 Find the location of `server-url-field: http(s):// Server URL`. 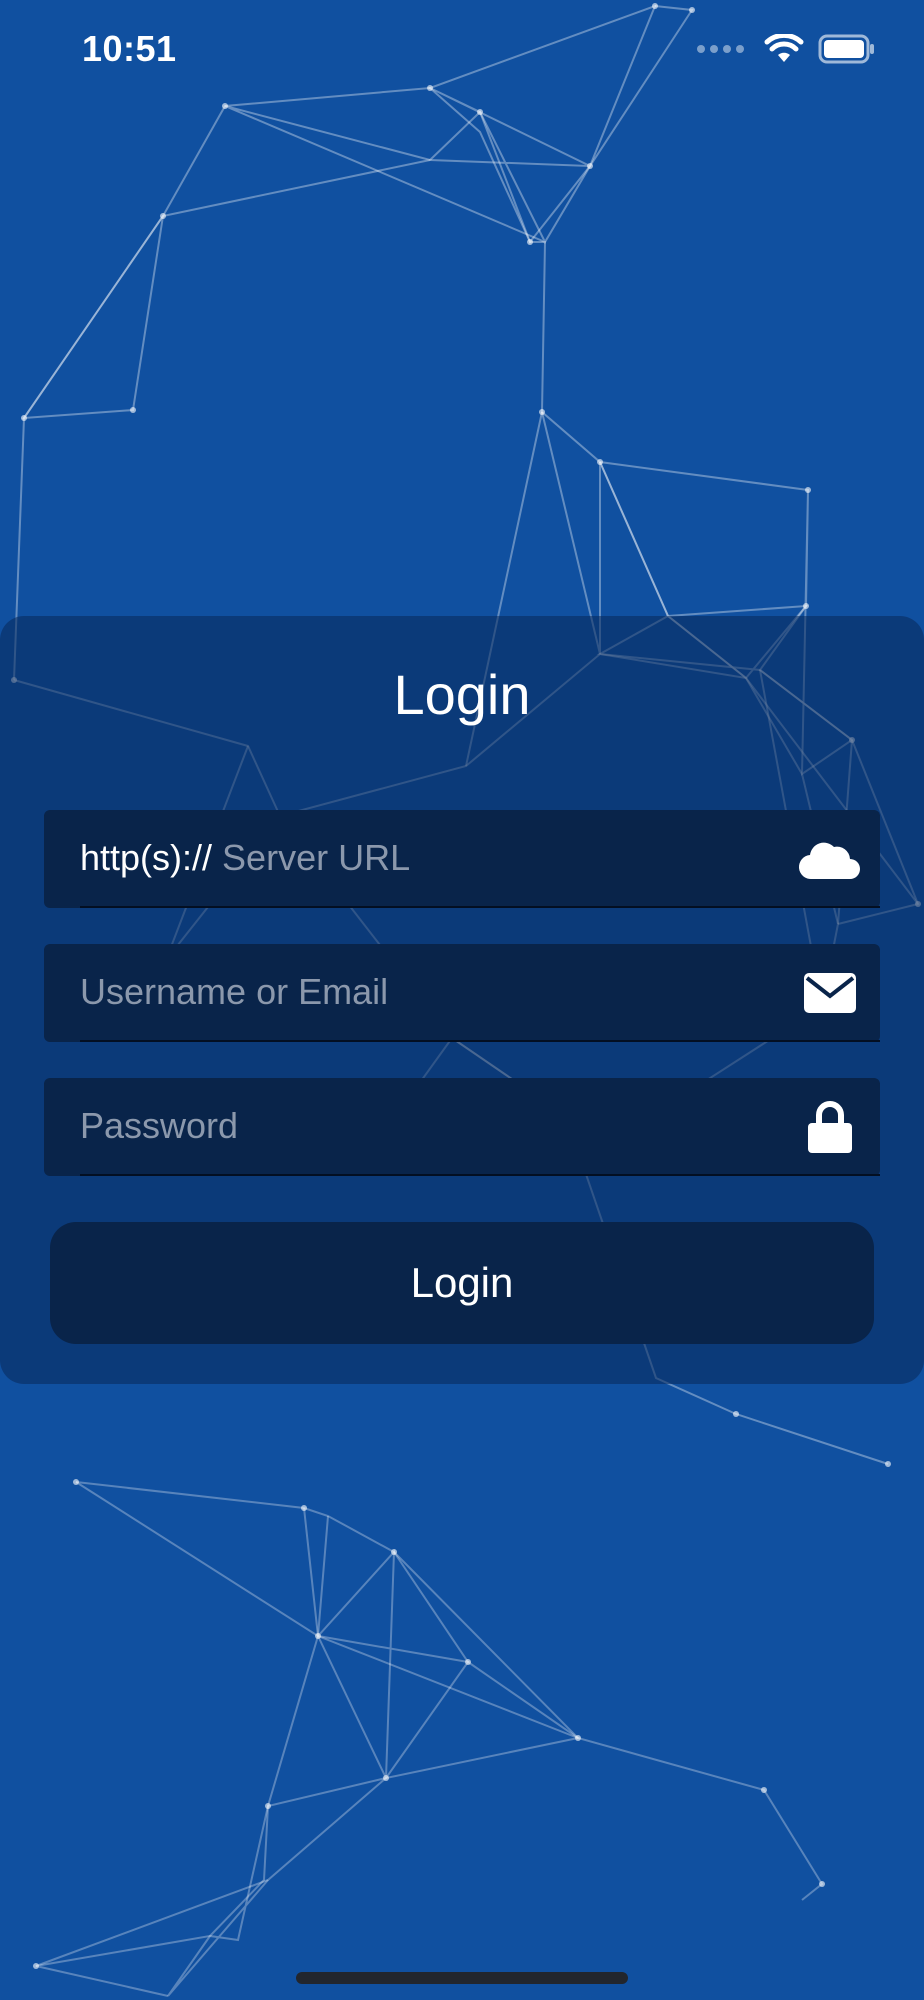

server-url-field: http(s):// Server URL is located at coordinates (462, 859).